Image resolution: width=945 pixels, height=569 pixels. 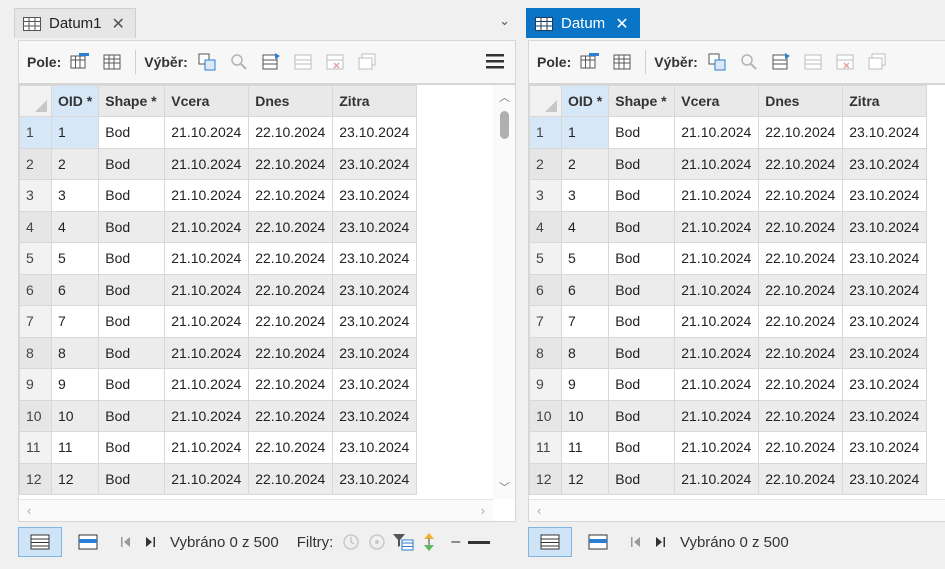 What do you see at coordinates (495, 62) in the screenshot?
I see `menu-icon` at bounding box center [495, 62].